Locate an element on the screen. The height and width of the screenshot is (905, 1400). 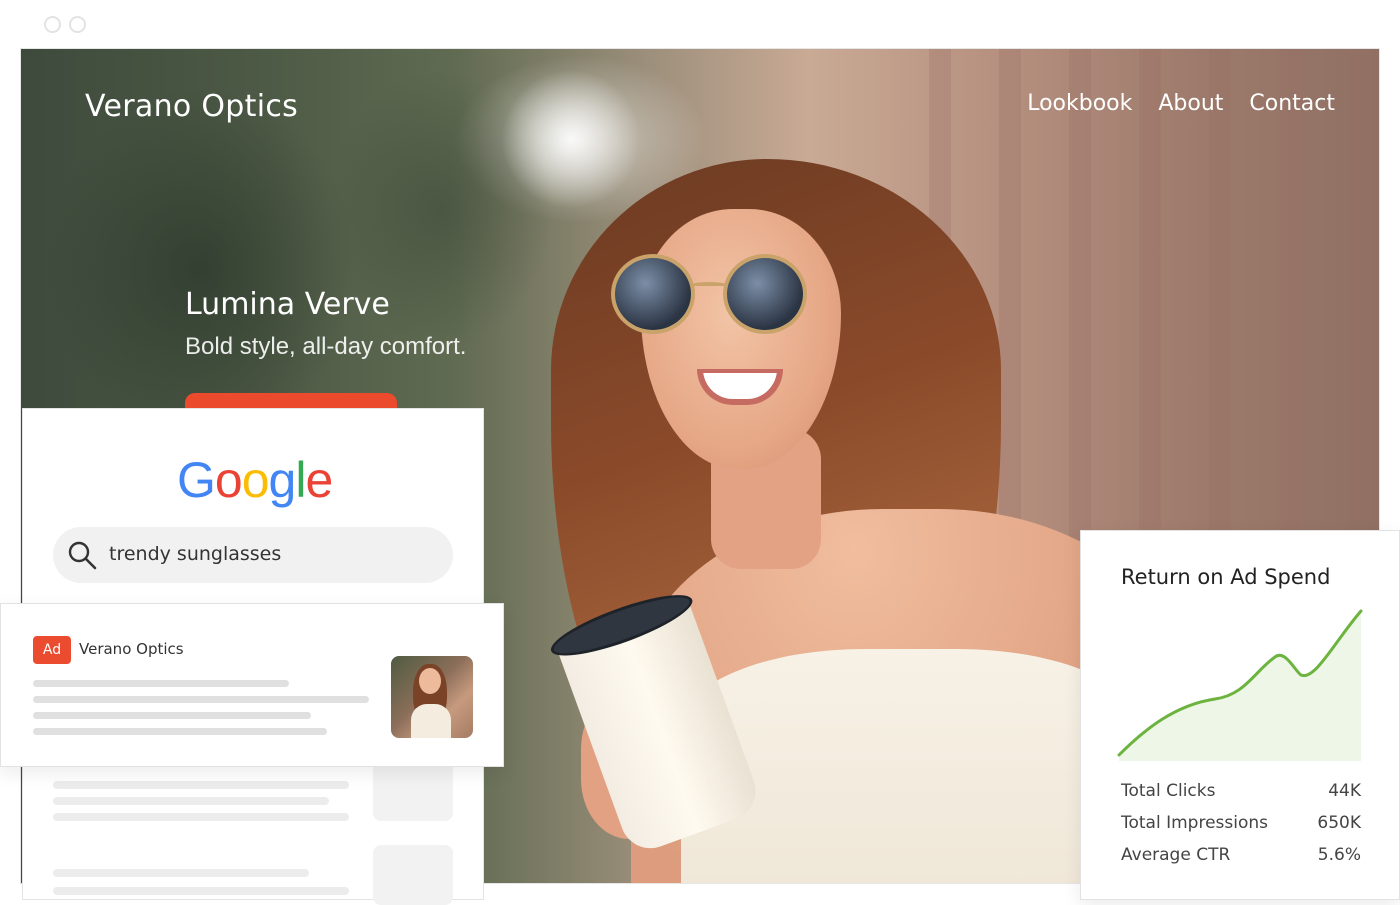
metric-row-average-ctr: Average CTR 5.6% is located at coordinates (1241, 855).